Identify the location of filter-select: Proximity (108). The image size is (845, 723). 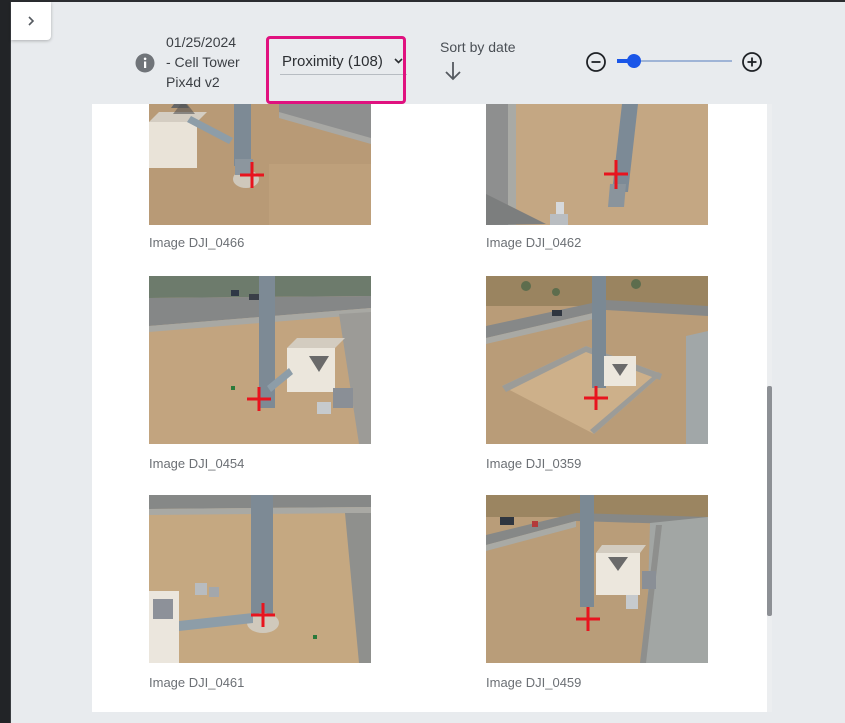
(343, 62).